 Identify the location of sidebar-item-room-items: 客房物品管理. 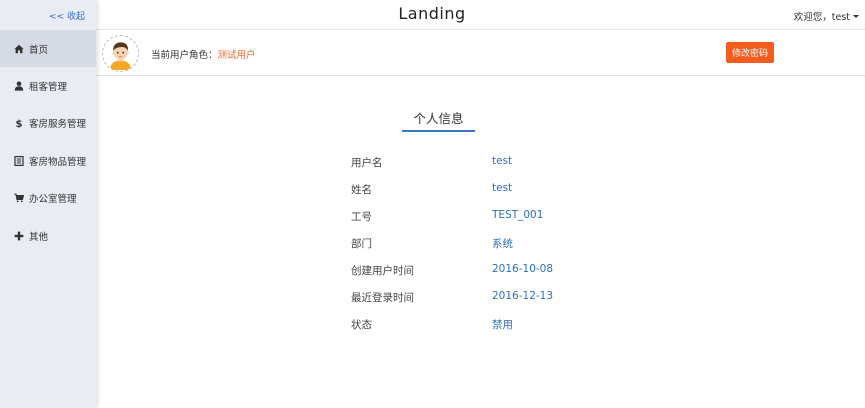
(48, 160).